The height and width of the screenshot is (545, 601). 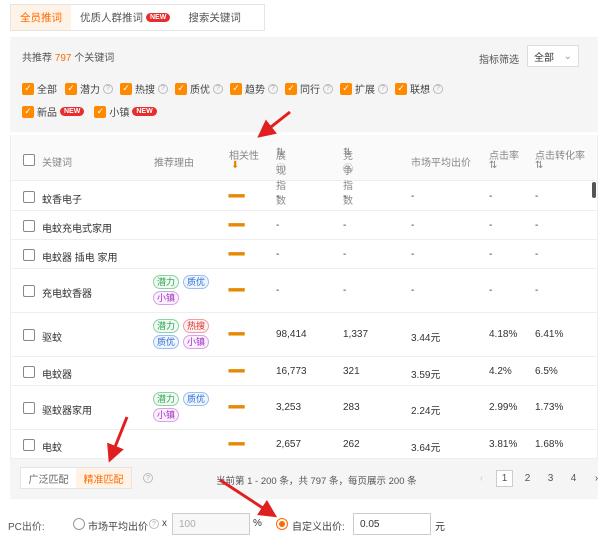 What do you see at coordinates (316, 481) in the screenshot?
I see `page-info: 当前第 1 - 200 条，共 797 条，每页展示 200 条` at bounding box center [316, 481].